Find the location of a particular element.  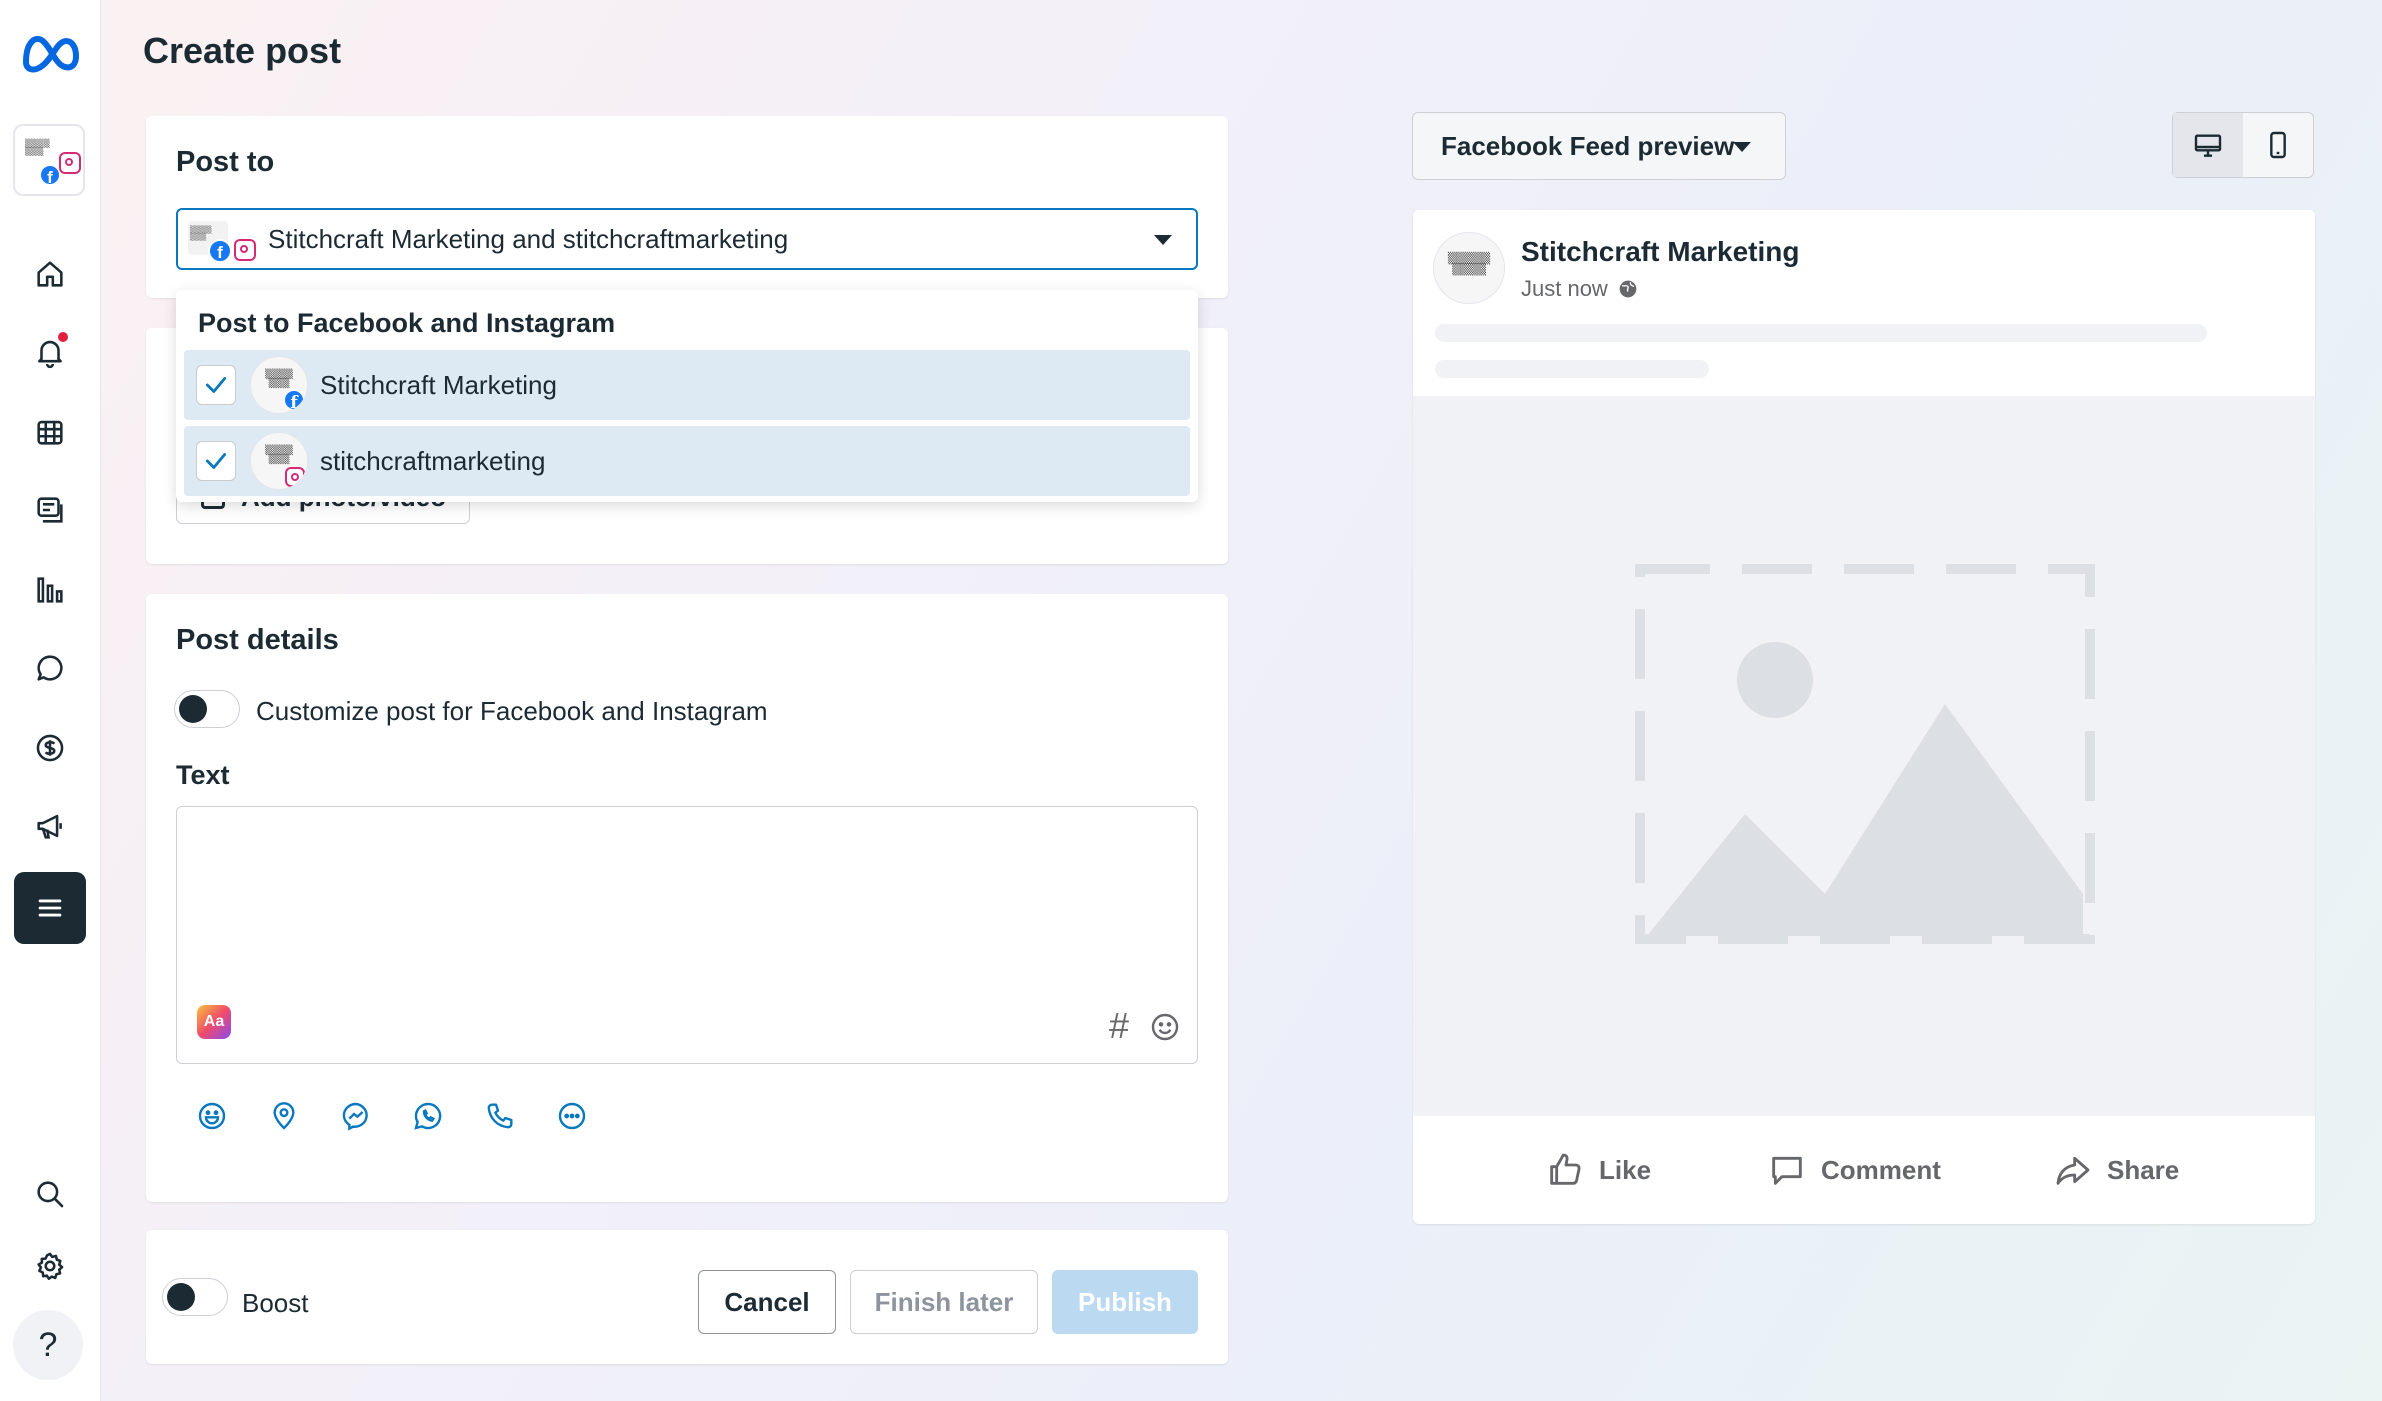

sidebar-item-home is located at coordinates (50, 274).